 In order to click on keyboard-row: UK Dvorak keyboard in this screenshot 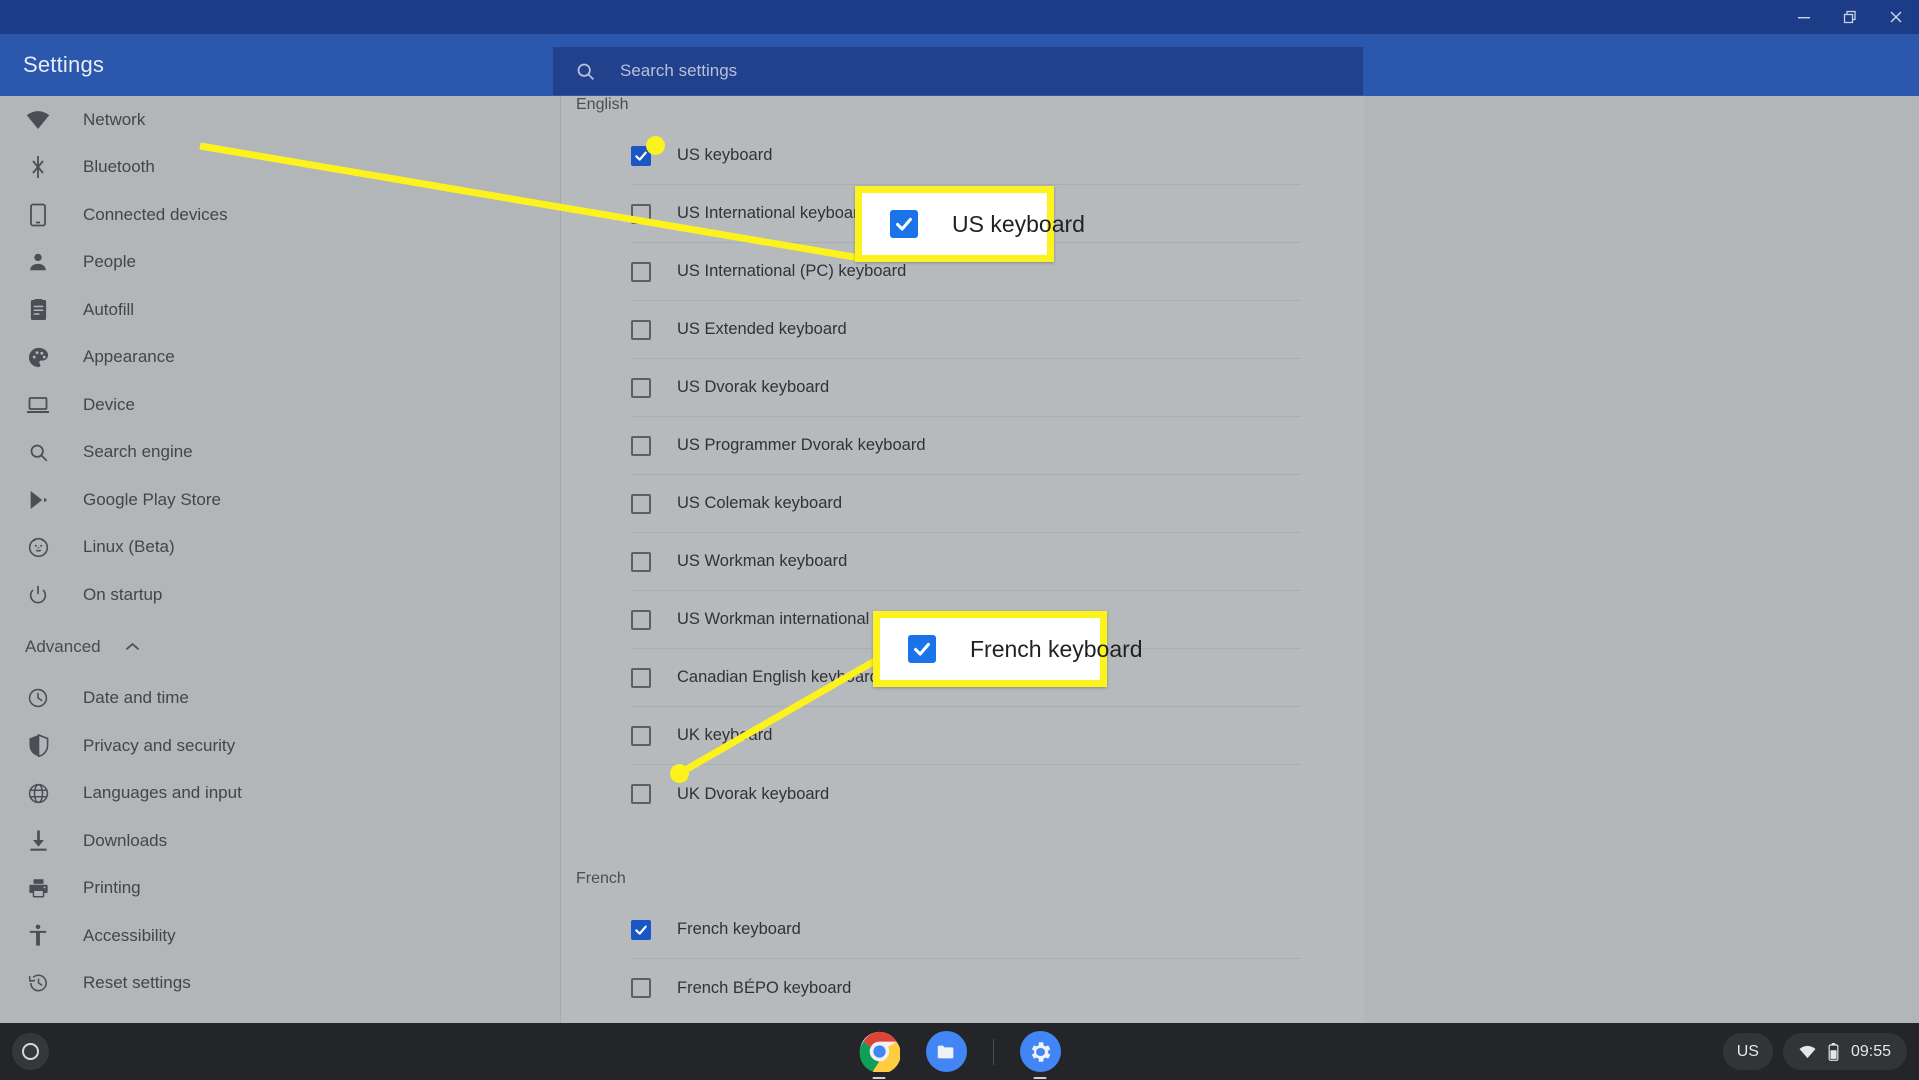, I will do `click(966, 794)`.